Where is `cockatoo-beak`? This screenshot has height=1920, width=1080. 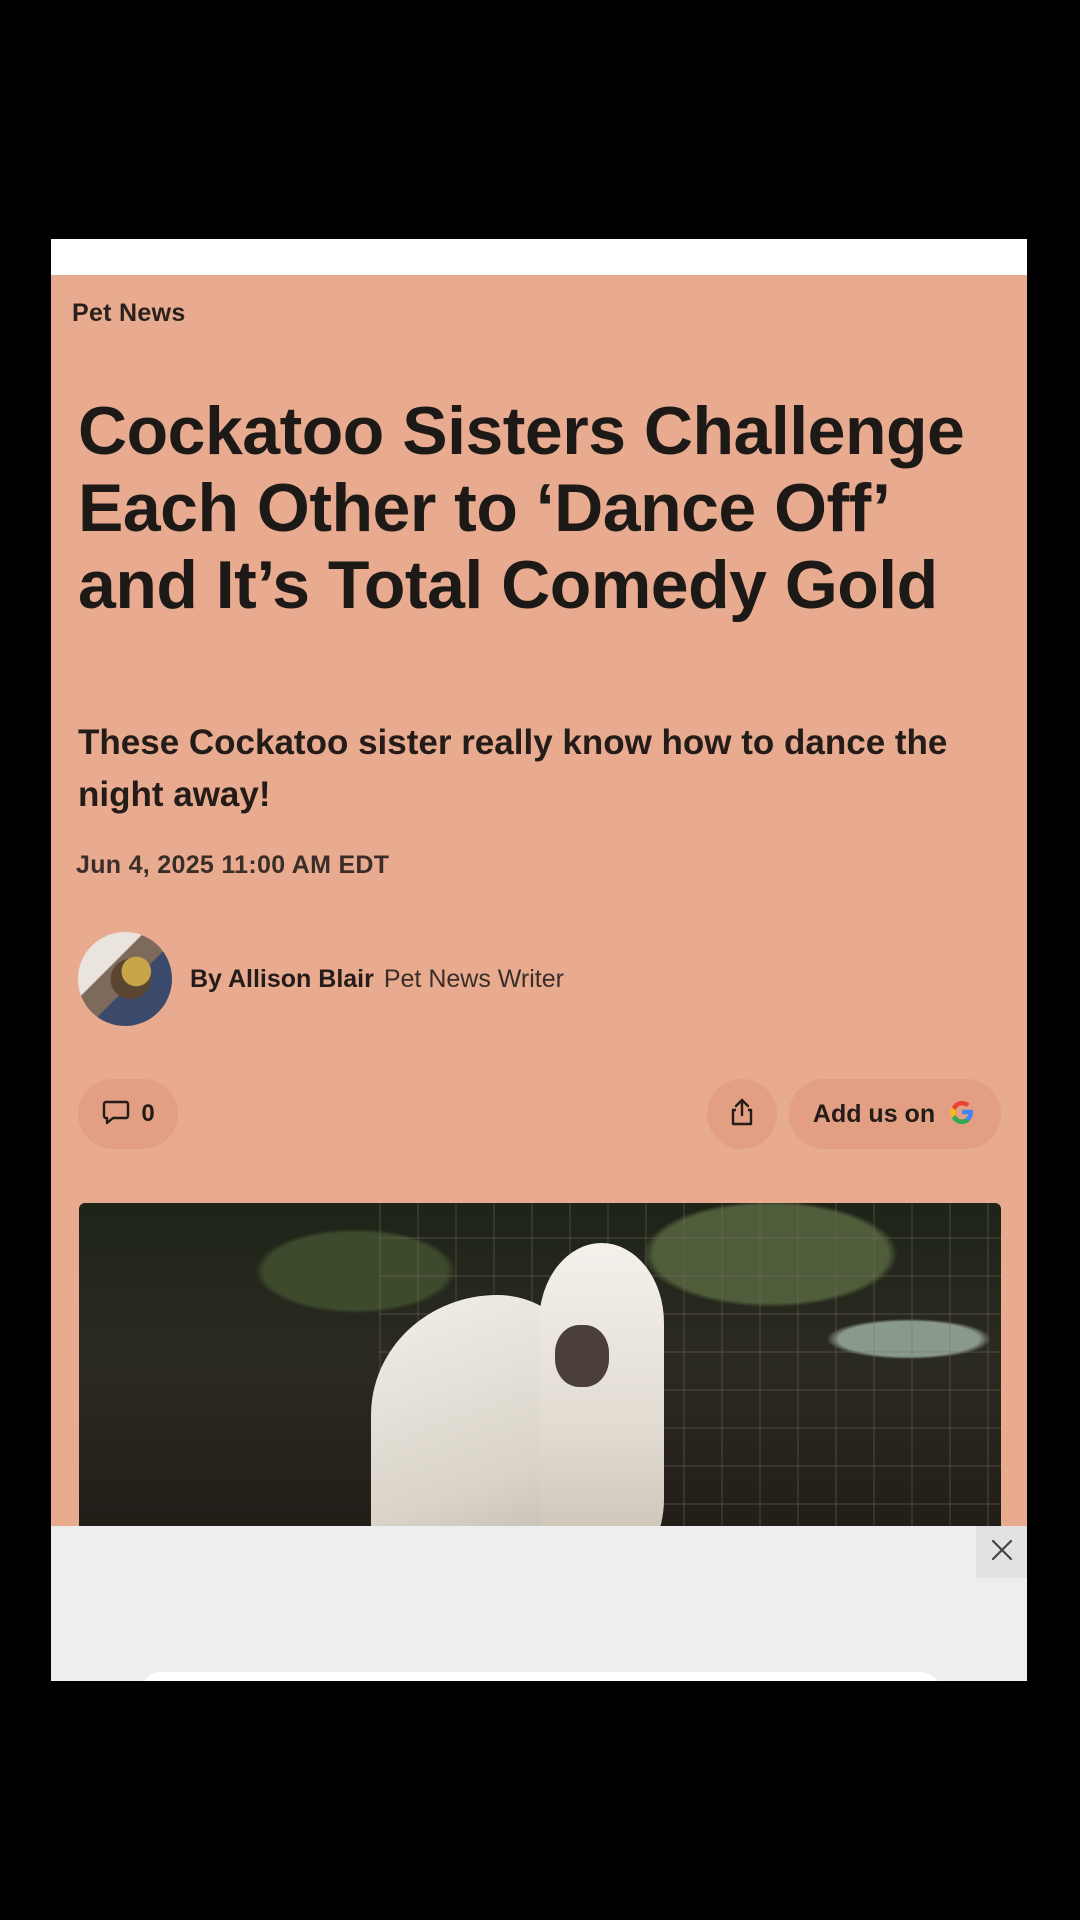 cockatoo-beak is located at coordinates (582, 1356).